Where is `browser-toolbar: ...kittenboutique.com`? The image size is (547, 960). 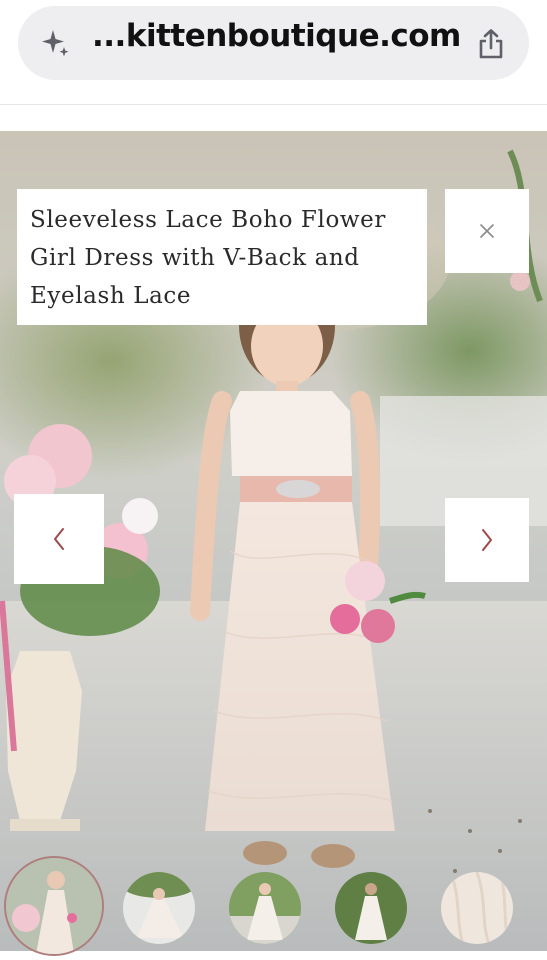 browser-toolbar: ...kittenboutique.com is located at coordinates (273, 52).